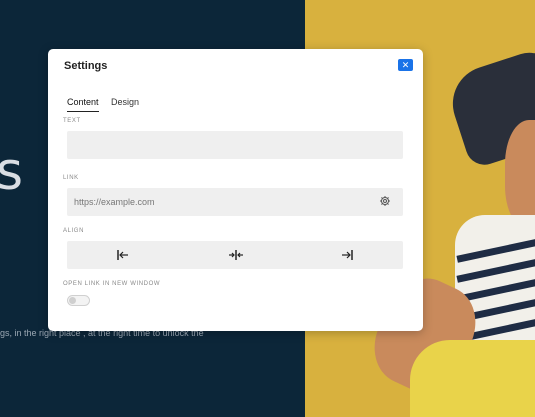 Image resolution: width=535 pixels, height=417 pixels. Describe the element at coordinates (83, 104) in the screenshot. I see `tab-content: Content` at that location.